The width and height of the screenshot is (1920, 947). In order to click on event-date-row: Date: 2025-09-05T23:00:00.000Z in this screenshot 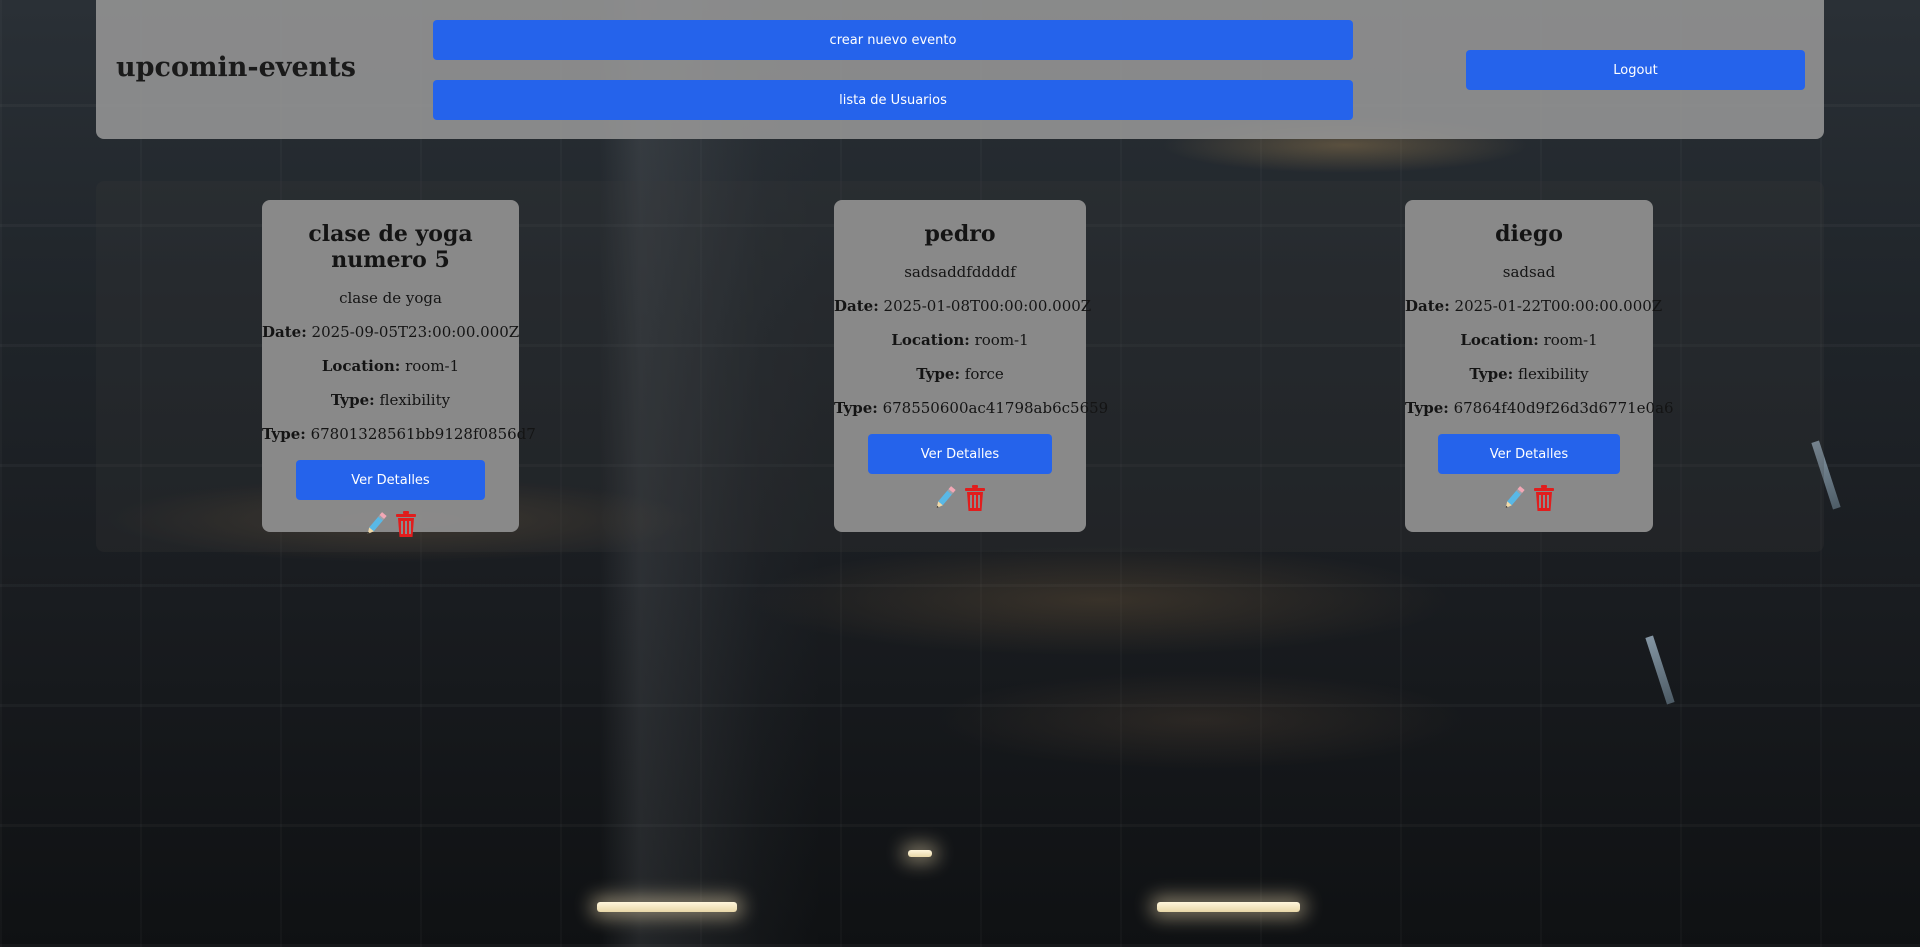, I will do `click(390, 325)`.